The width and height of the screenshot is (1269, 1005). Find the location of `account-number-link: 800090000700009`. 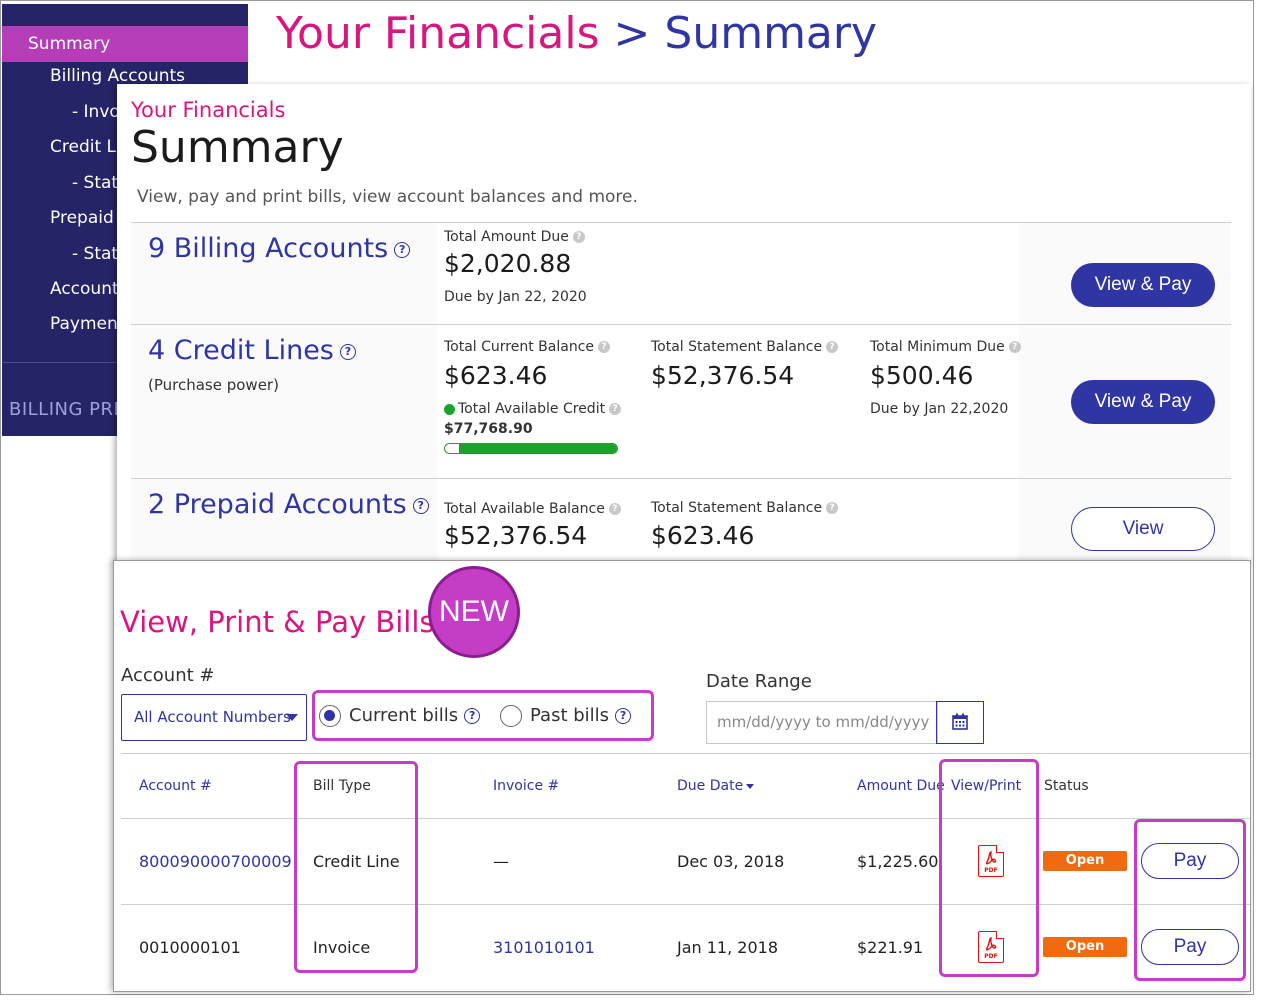

account-number-link: 800090000700009 is located at coordinates (215, 861).